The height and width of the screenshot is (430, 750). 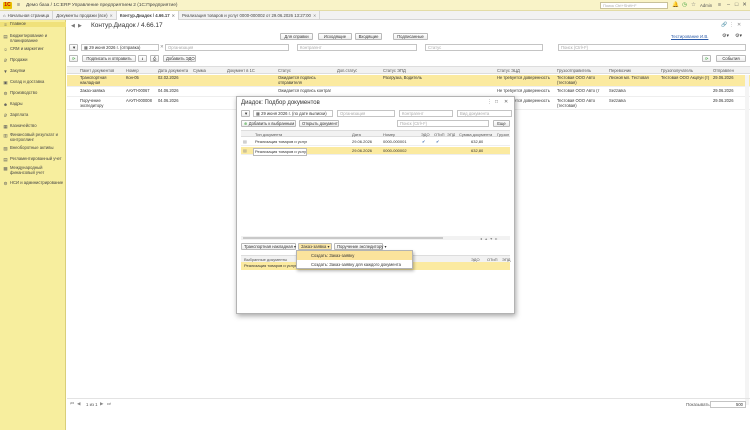 What do you see at coordinates (80, 26) in the screenshot?
I see `forward-icon: ▶` at bounding box center [80, 26].